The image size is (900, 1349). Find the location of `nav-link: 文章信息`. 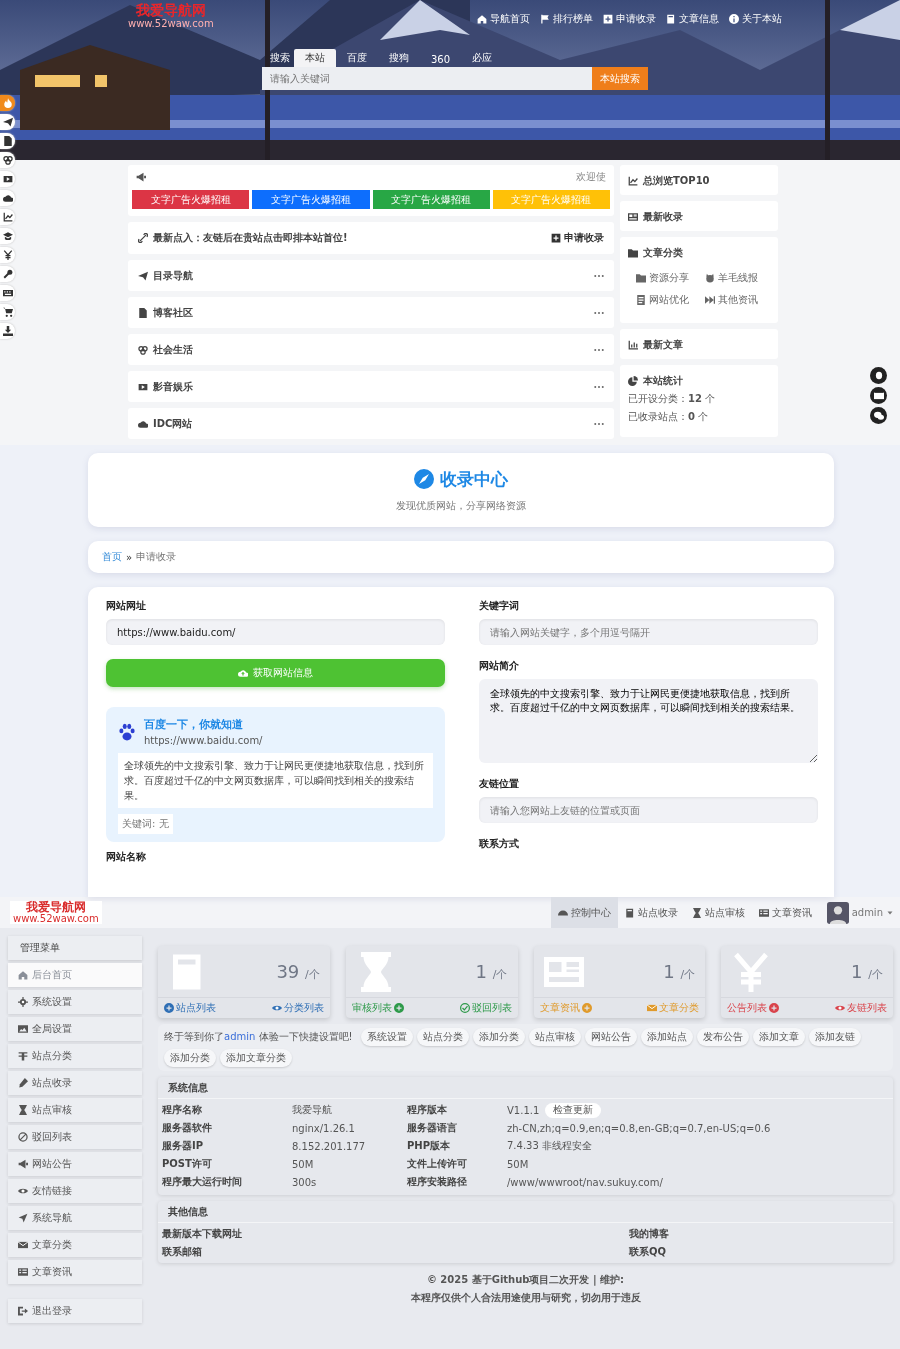

nav-link: 文章信息 is located at coordinates (692, 19).